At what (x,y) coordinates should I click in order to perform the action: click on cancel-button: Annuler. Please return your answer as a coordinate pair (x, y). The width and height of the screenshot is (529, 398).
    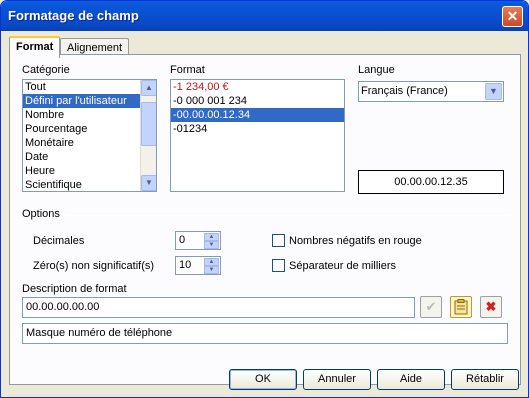
    Looking at the image, I should click on (337, 379).